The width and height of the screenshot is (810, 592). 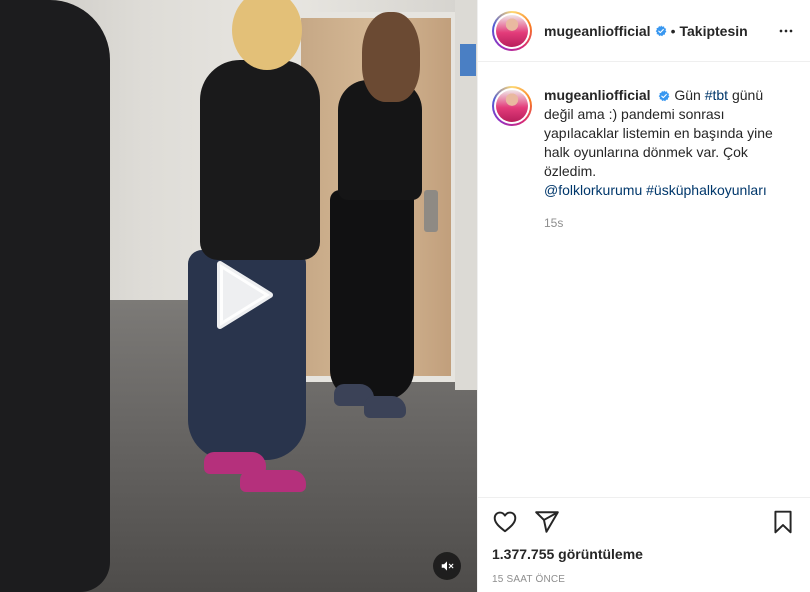 What do you see at coordinates (597, 31) in the screenshot?
I see `post-username: mugeanliofficial` at bounding box center [597, 31].